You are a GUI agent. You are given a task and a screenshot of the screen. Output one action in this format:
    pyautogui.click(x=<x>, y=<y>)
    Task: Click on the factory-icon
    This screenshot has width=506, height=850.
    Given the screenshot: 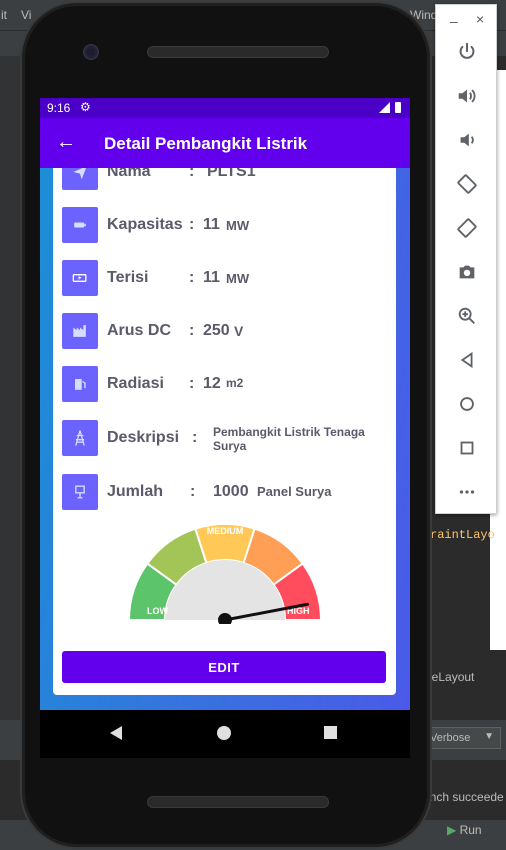 What is the action you would take?
    pyautogui.click(x=80, y=331)
    